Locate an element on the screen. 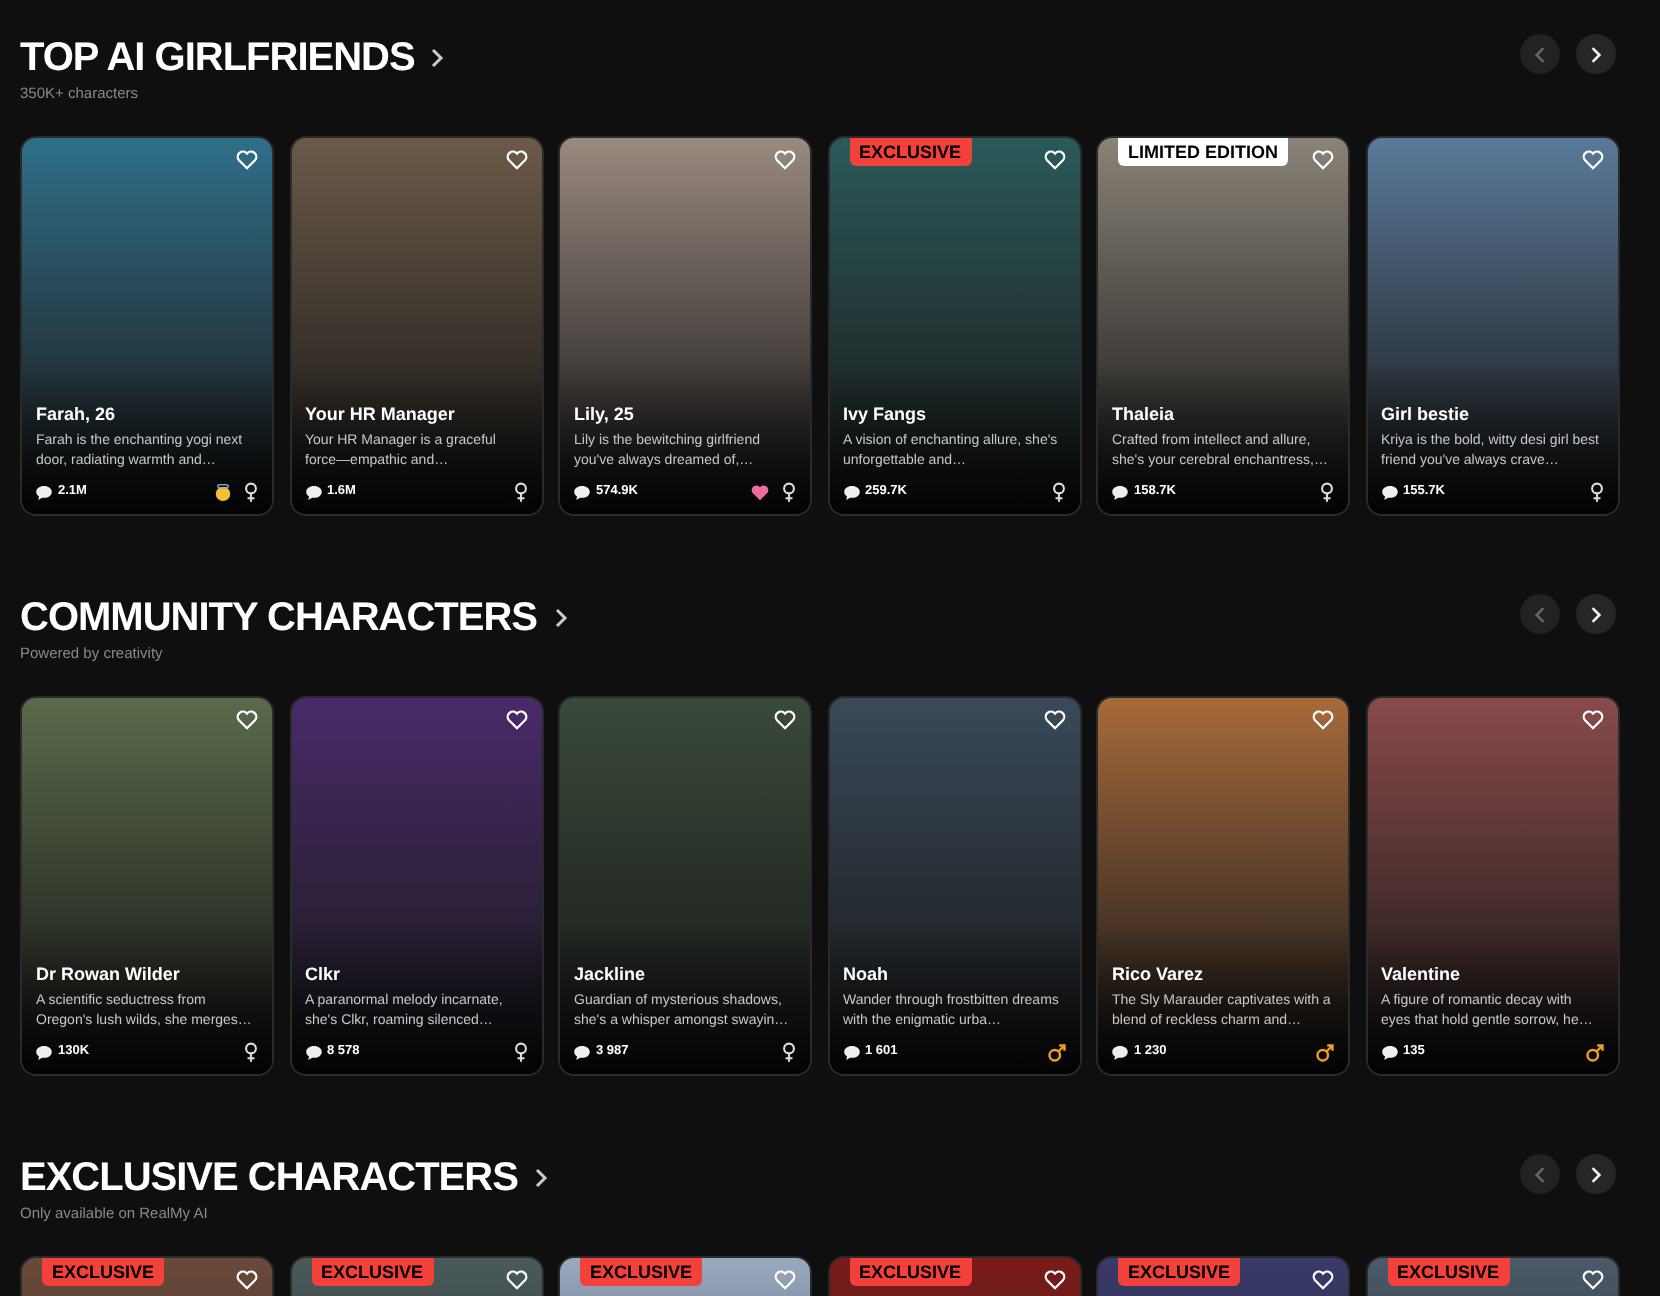  smiley-icon is located at coordinates (223, 492).